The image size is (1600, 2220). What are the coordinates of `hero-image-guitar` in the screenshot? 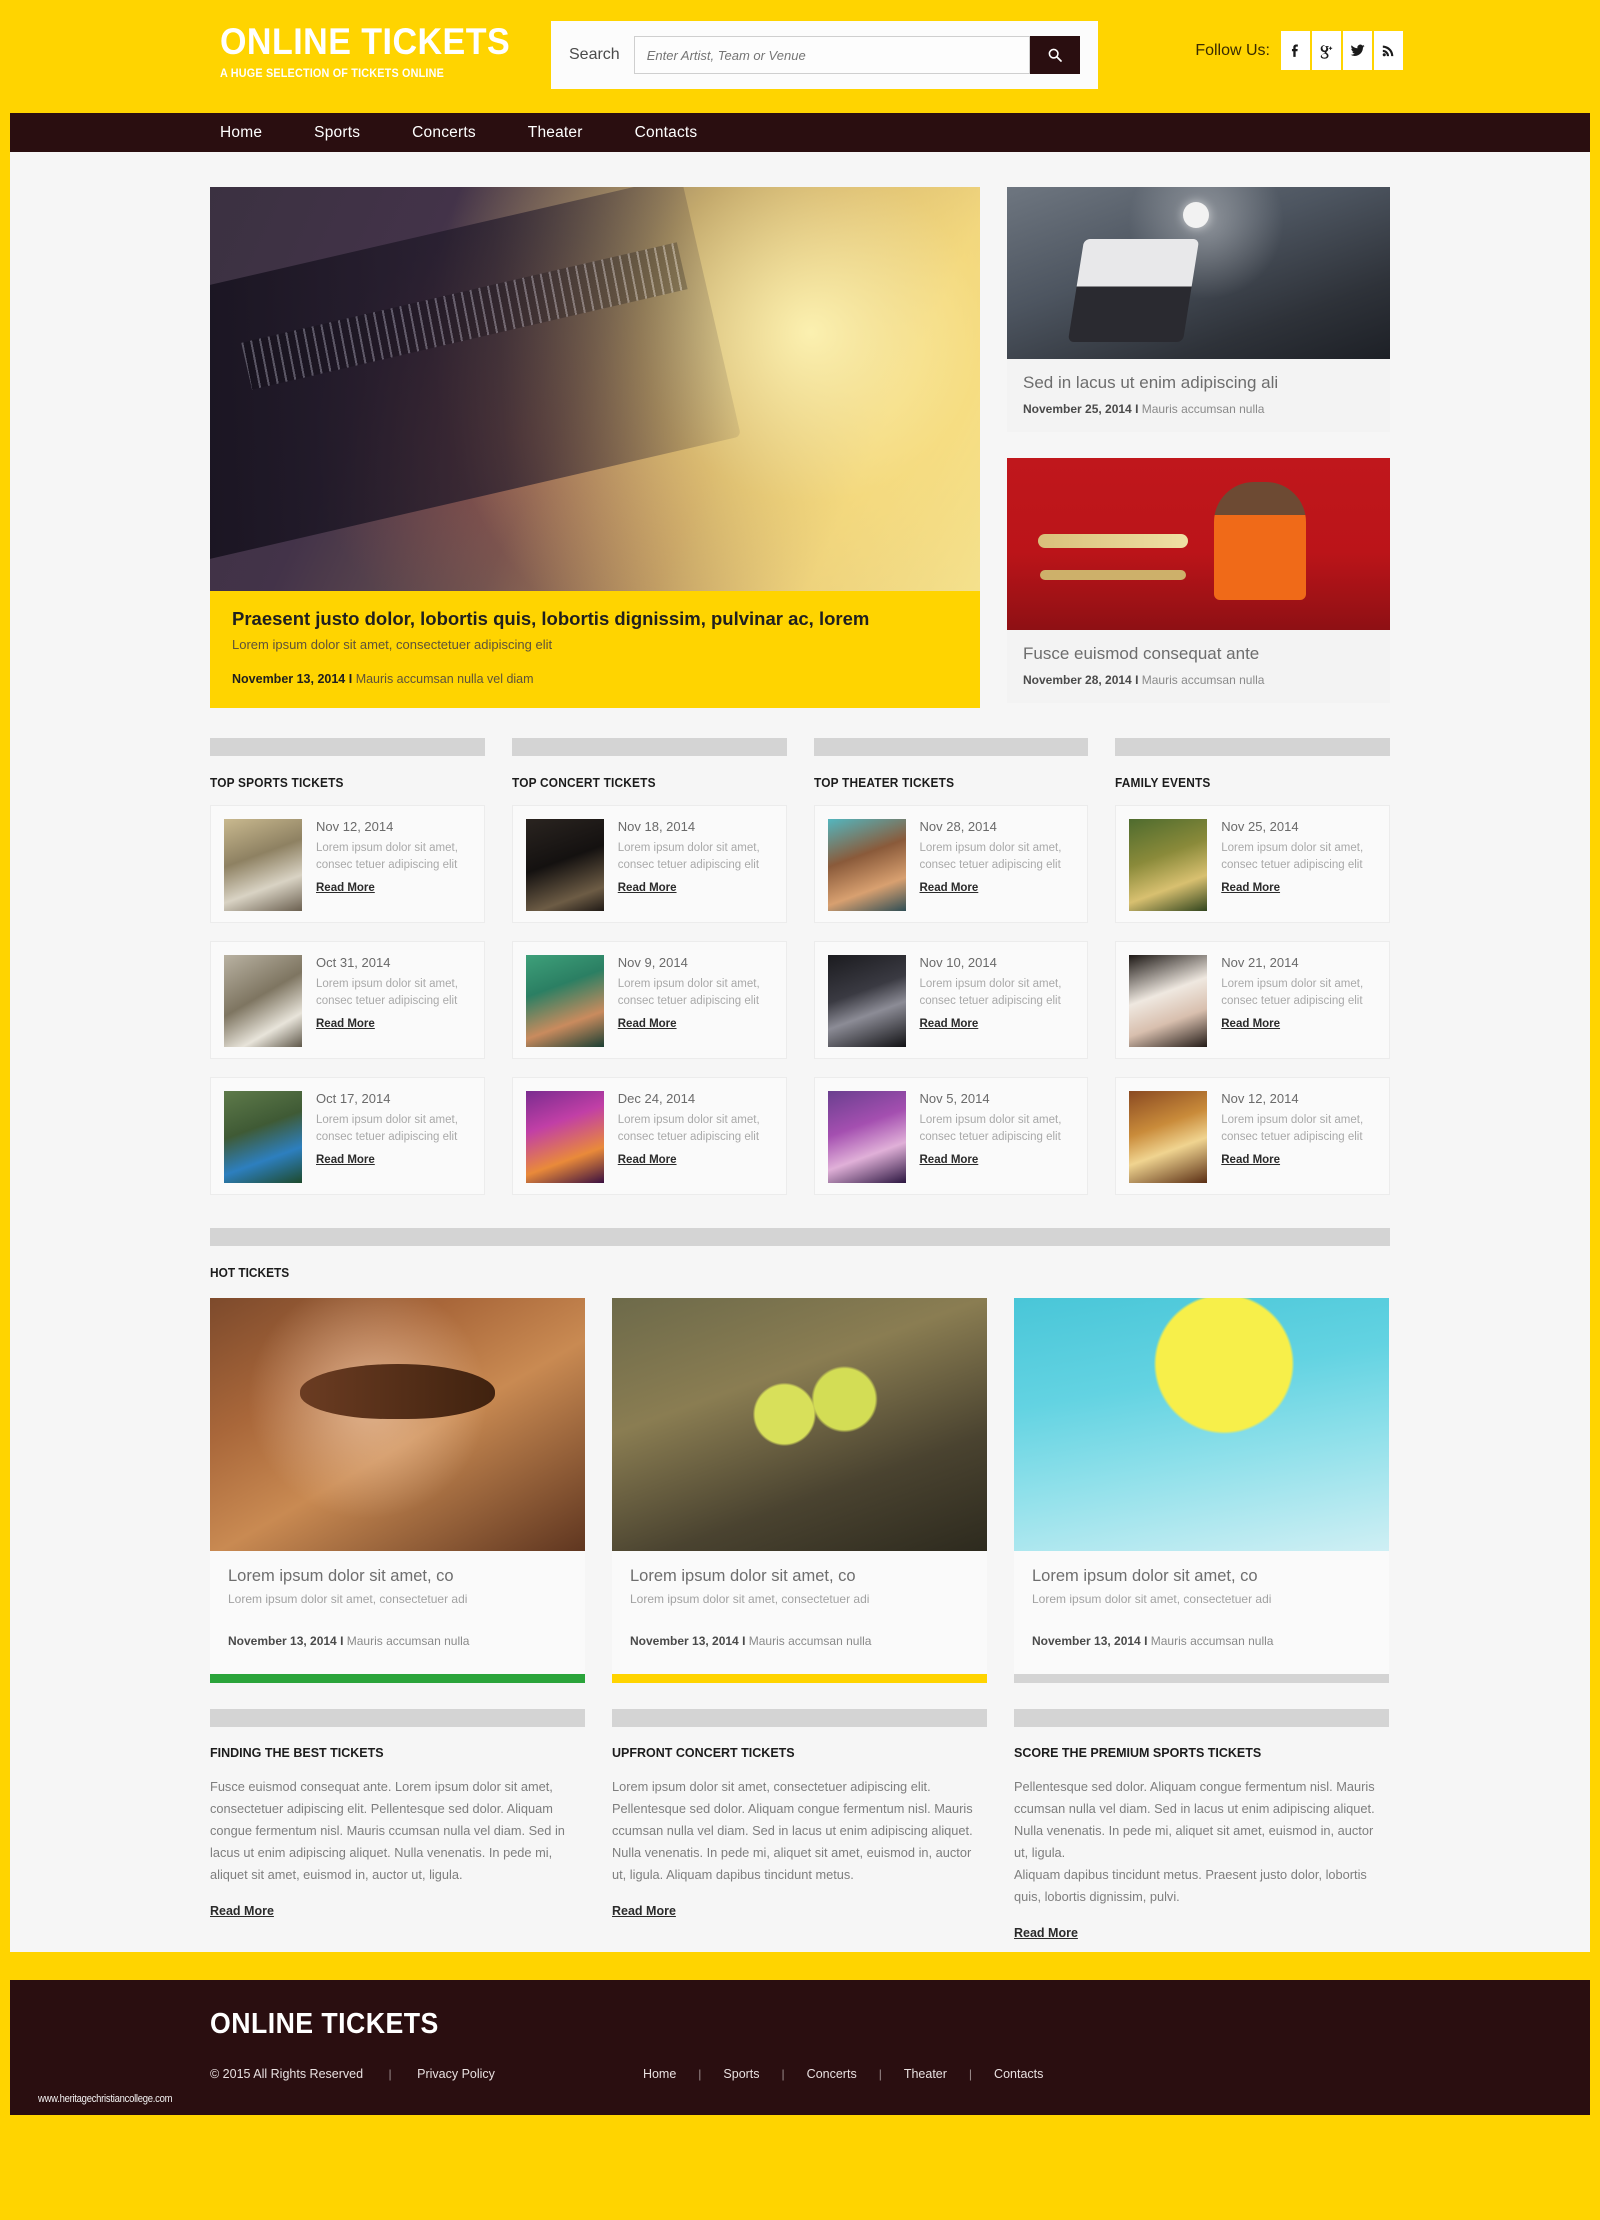 It's located at (595, 389).